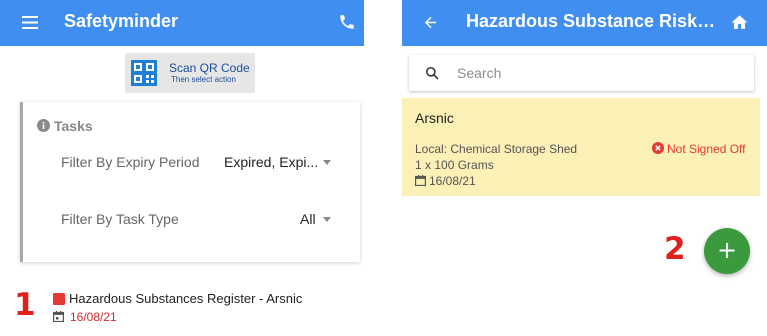 Image resolution: width=767 pixels, height=336 pixels. Describe the element at coordinates (706, 149) in the screenshot. I see `status-badge: Not Signed Off` at that location.